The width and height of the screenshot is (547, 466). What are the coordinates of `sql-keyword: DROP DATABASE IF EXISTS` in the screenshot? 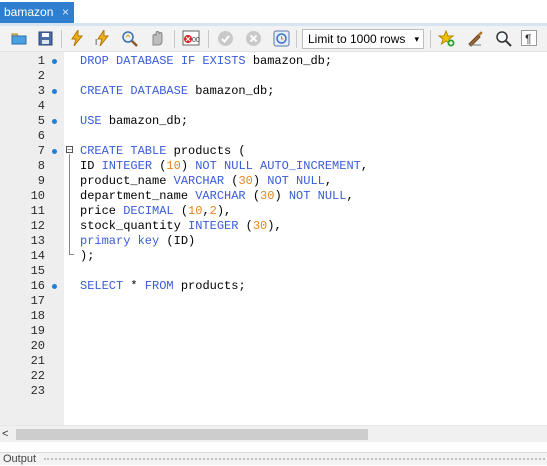 It's located at (166, 61).